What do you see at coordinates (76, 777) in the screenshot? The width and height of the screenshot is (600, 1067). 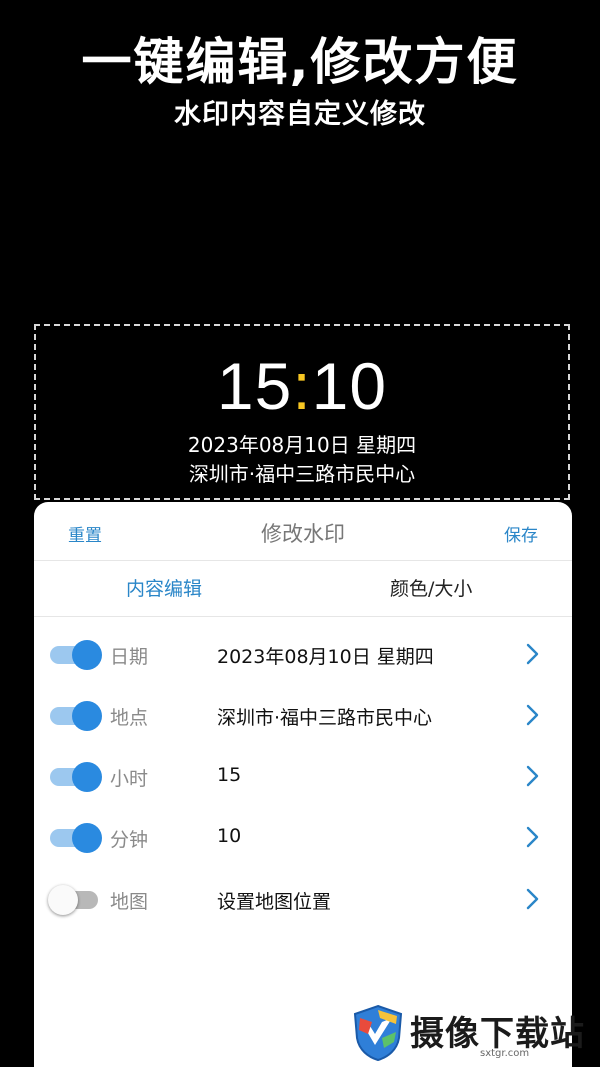 I see `hour-toggle` at bounding box center [76, 777].